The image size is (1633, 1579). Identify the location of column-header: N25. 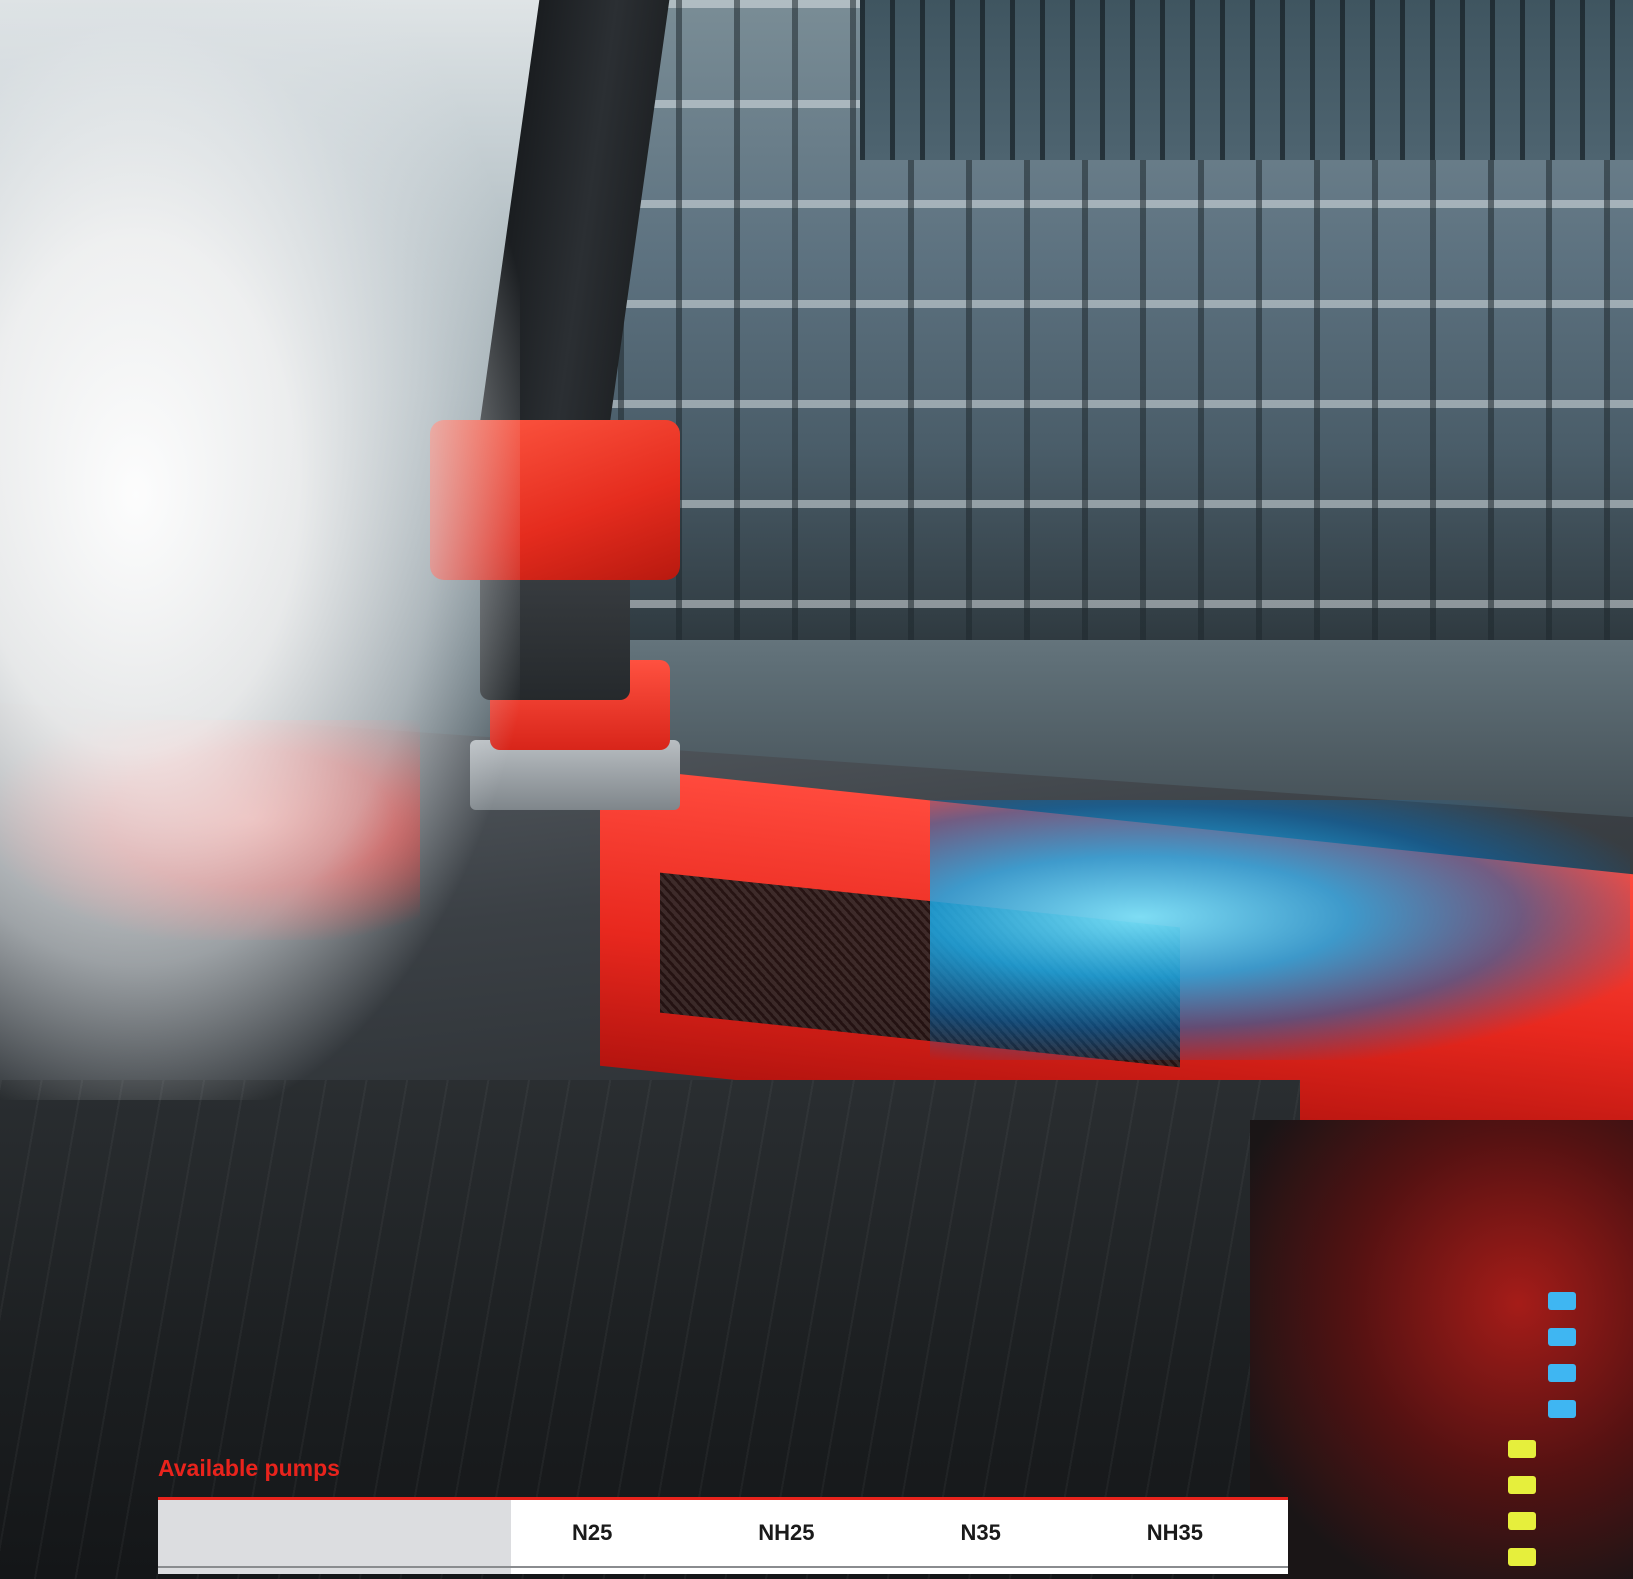
(592, 1532).